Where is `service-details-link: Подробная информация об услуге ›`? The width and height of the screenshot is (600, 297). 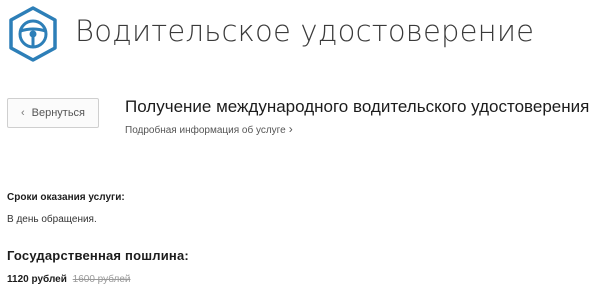 service-details-link: Подробная информация об услуге › is located at coordinates (209, 129).